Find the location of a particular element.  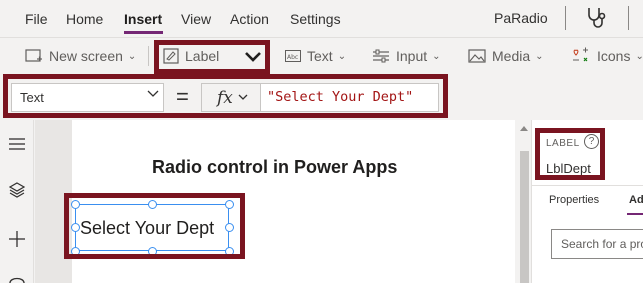

input-icon is located at coordinates (381, 56).